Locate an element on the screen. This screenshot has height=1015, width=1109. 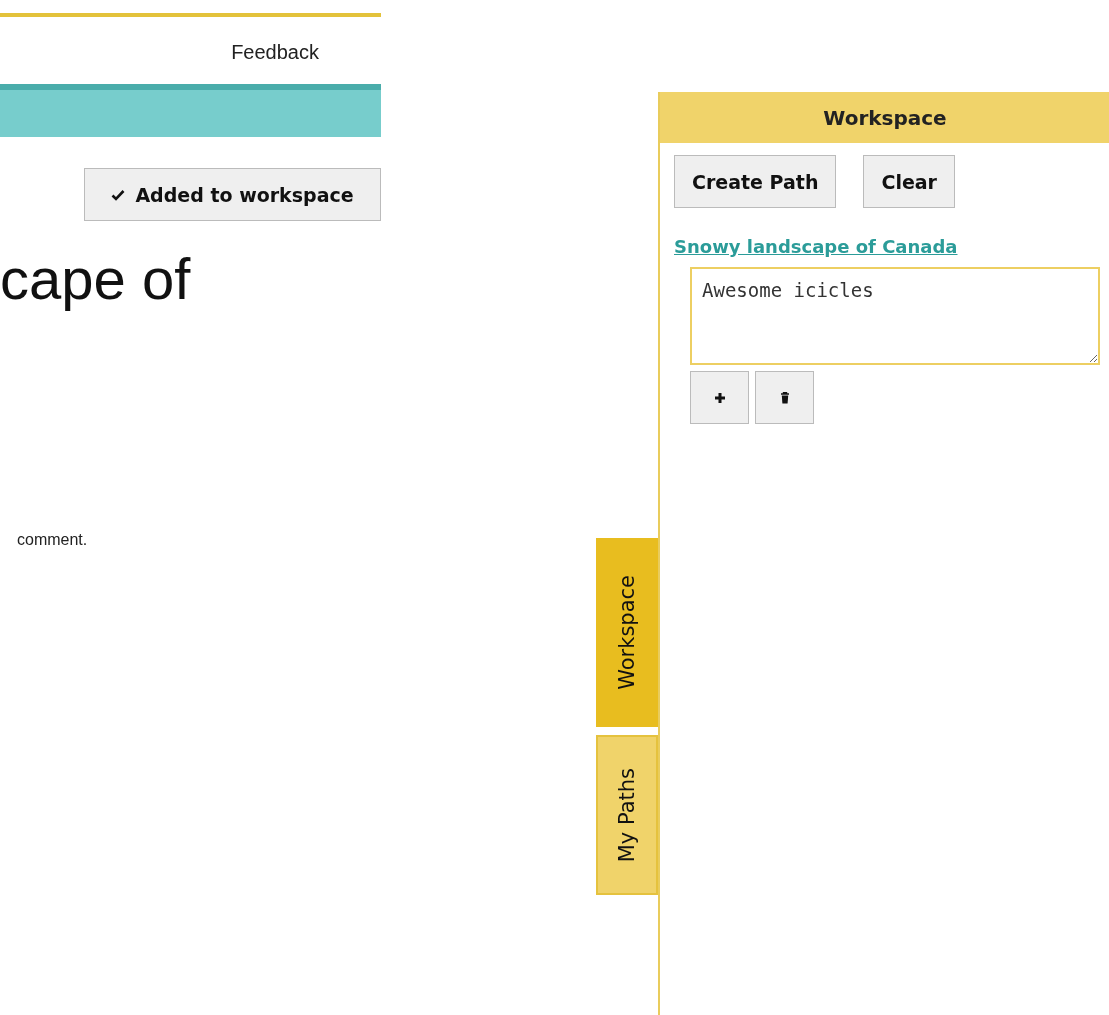
body-text: comment. is located at coordinates (53, 539).